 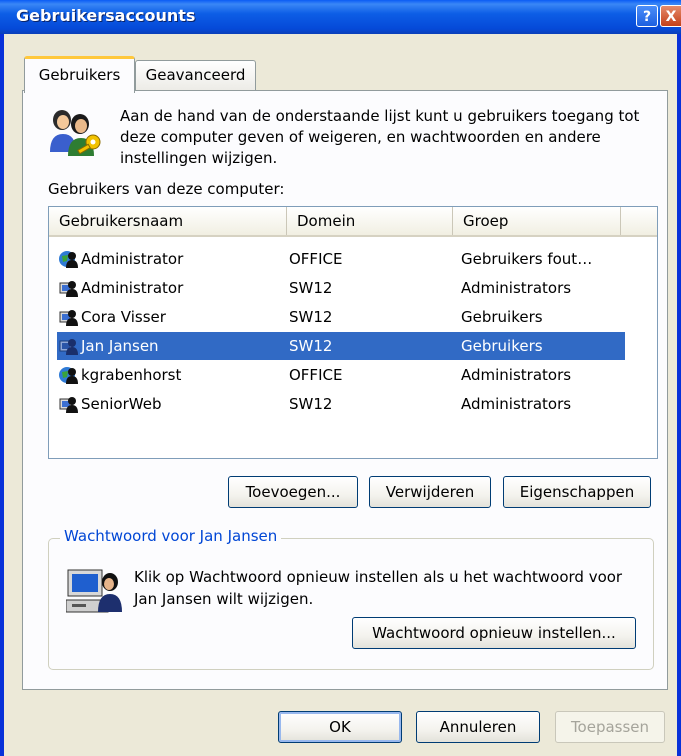 What do you see at coordinates (75, 133) in the screenshot?
I see `users-key-icon` at bounding box center [75, 133].